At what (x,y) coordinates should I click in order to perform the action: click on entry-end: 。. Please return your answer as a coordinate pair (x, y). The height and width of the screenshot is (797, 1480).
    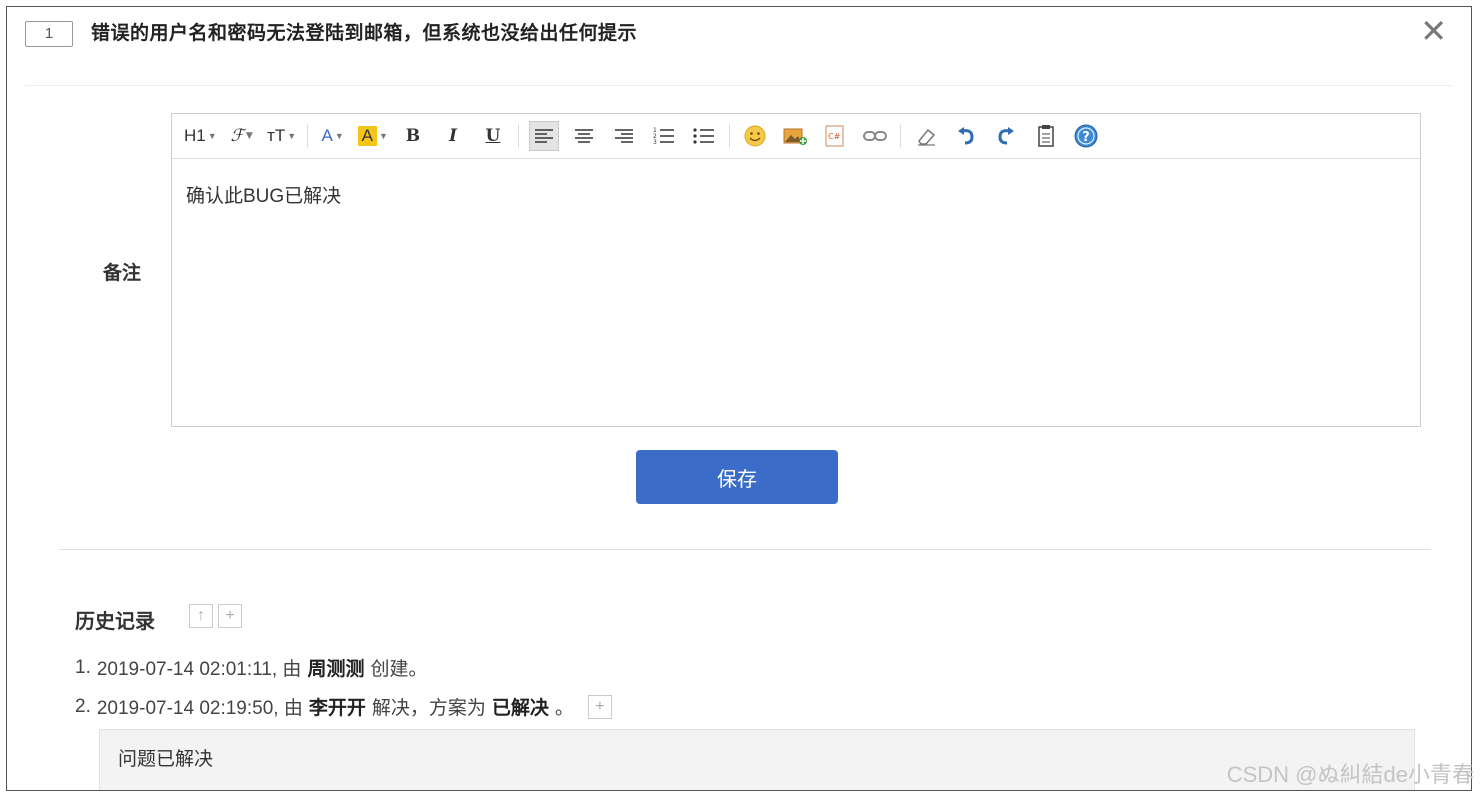
    Looking at the image, I should click on (564, 708).